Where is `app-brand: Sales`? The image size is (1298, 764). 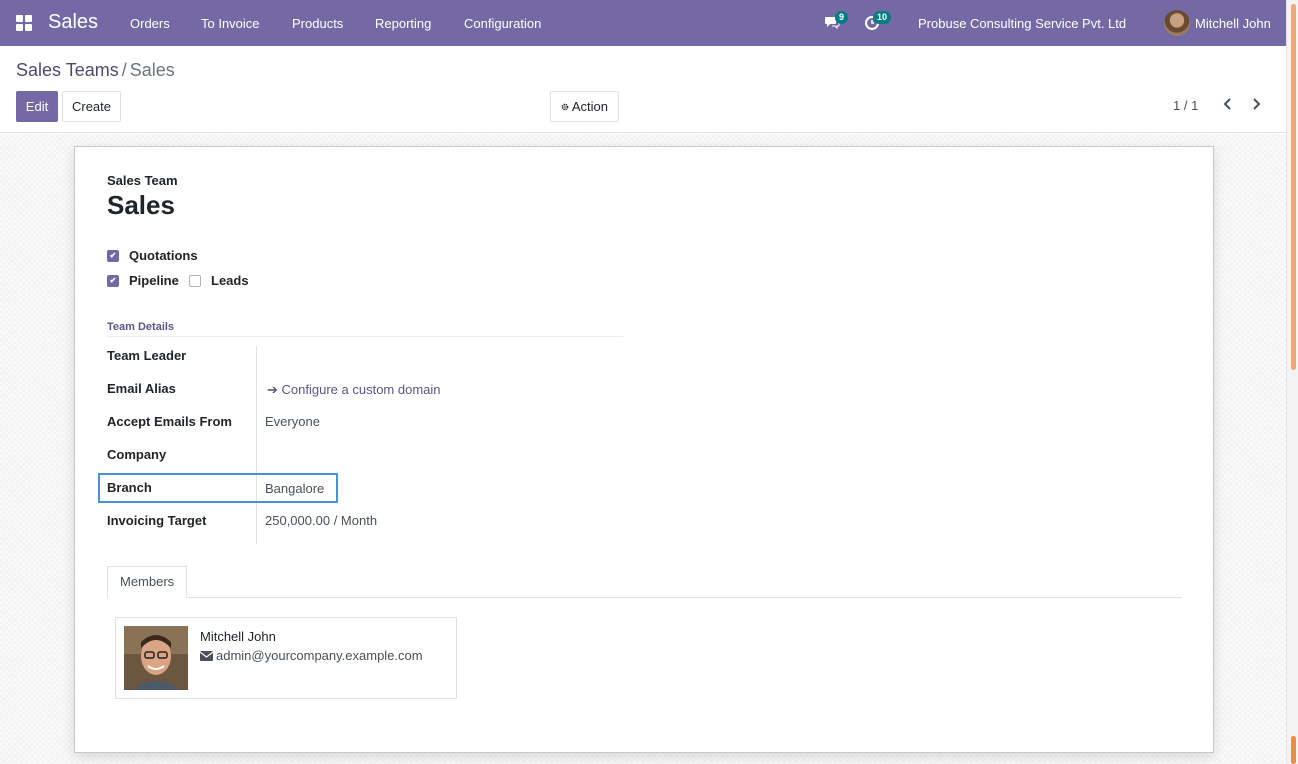
app-brand: Sales is located at coordinates (73, 22).